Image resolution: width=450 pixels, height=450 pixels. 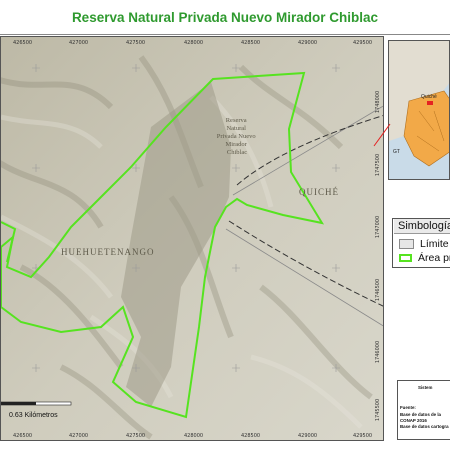 What do you see at coordinates (251, 436) in the screenshot?
I see `x-tick-bottom: 428500` at bounding box center [251, 436].